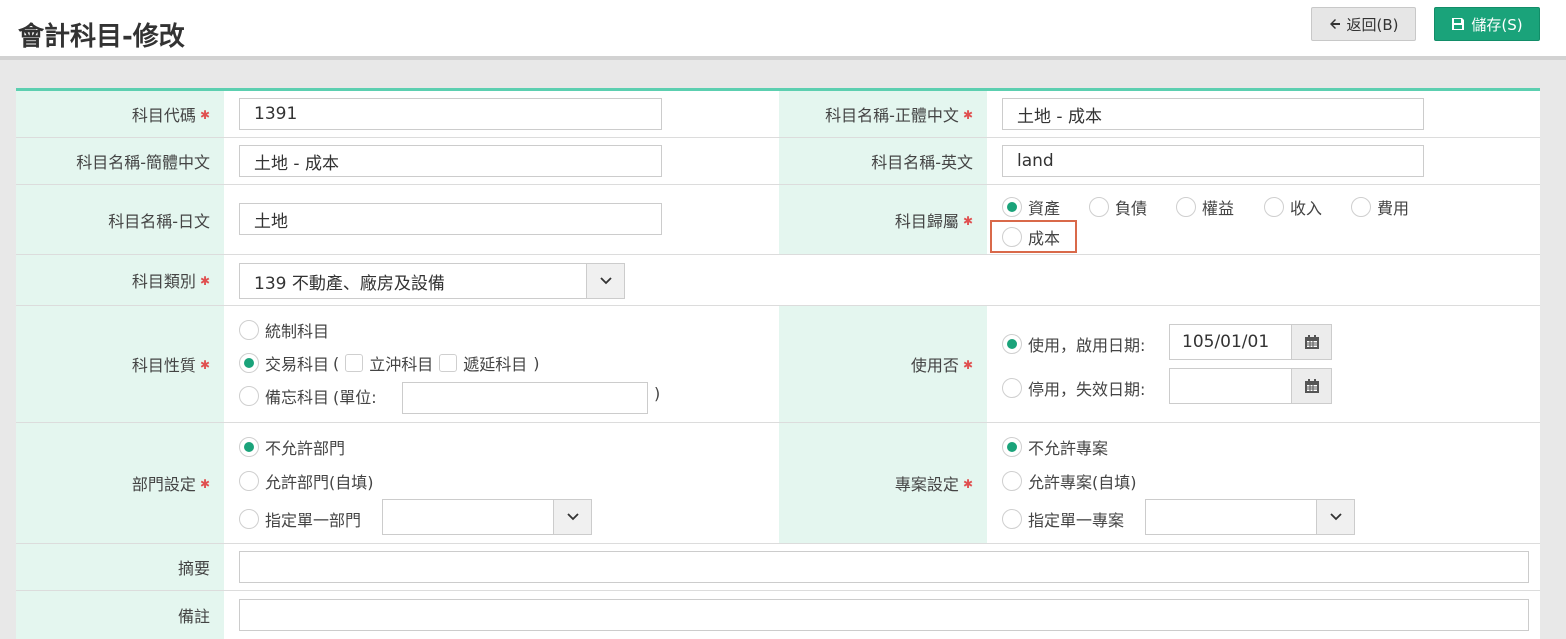 The image size is (1566, 639). I want to click on belong-radio-liability: 負債, so click(1118, 207).